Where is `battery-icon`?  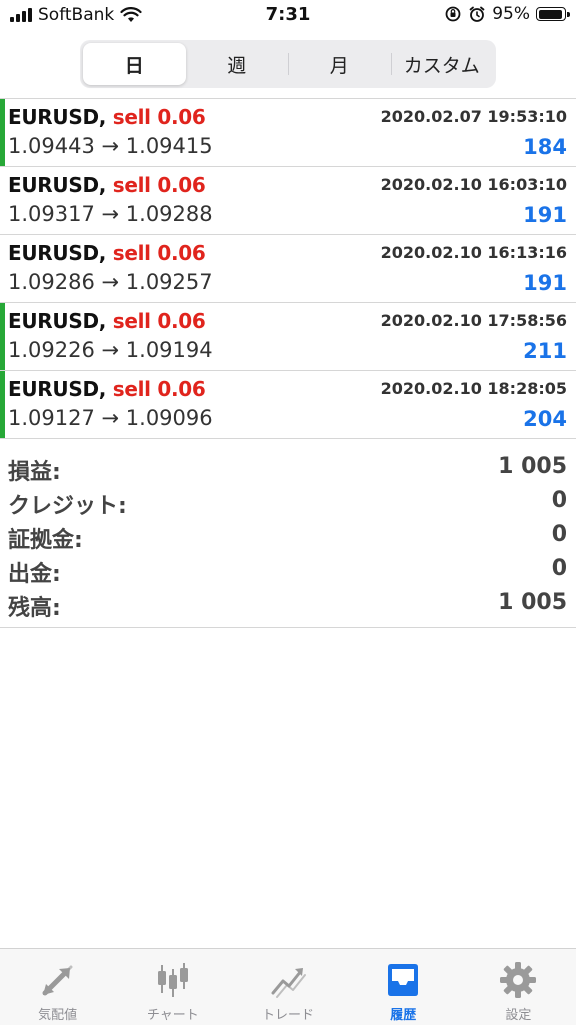
battery-icon is located at coordinates (553, 14).